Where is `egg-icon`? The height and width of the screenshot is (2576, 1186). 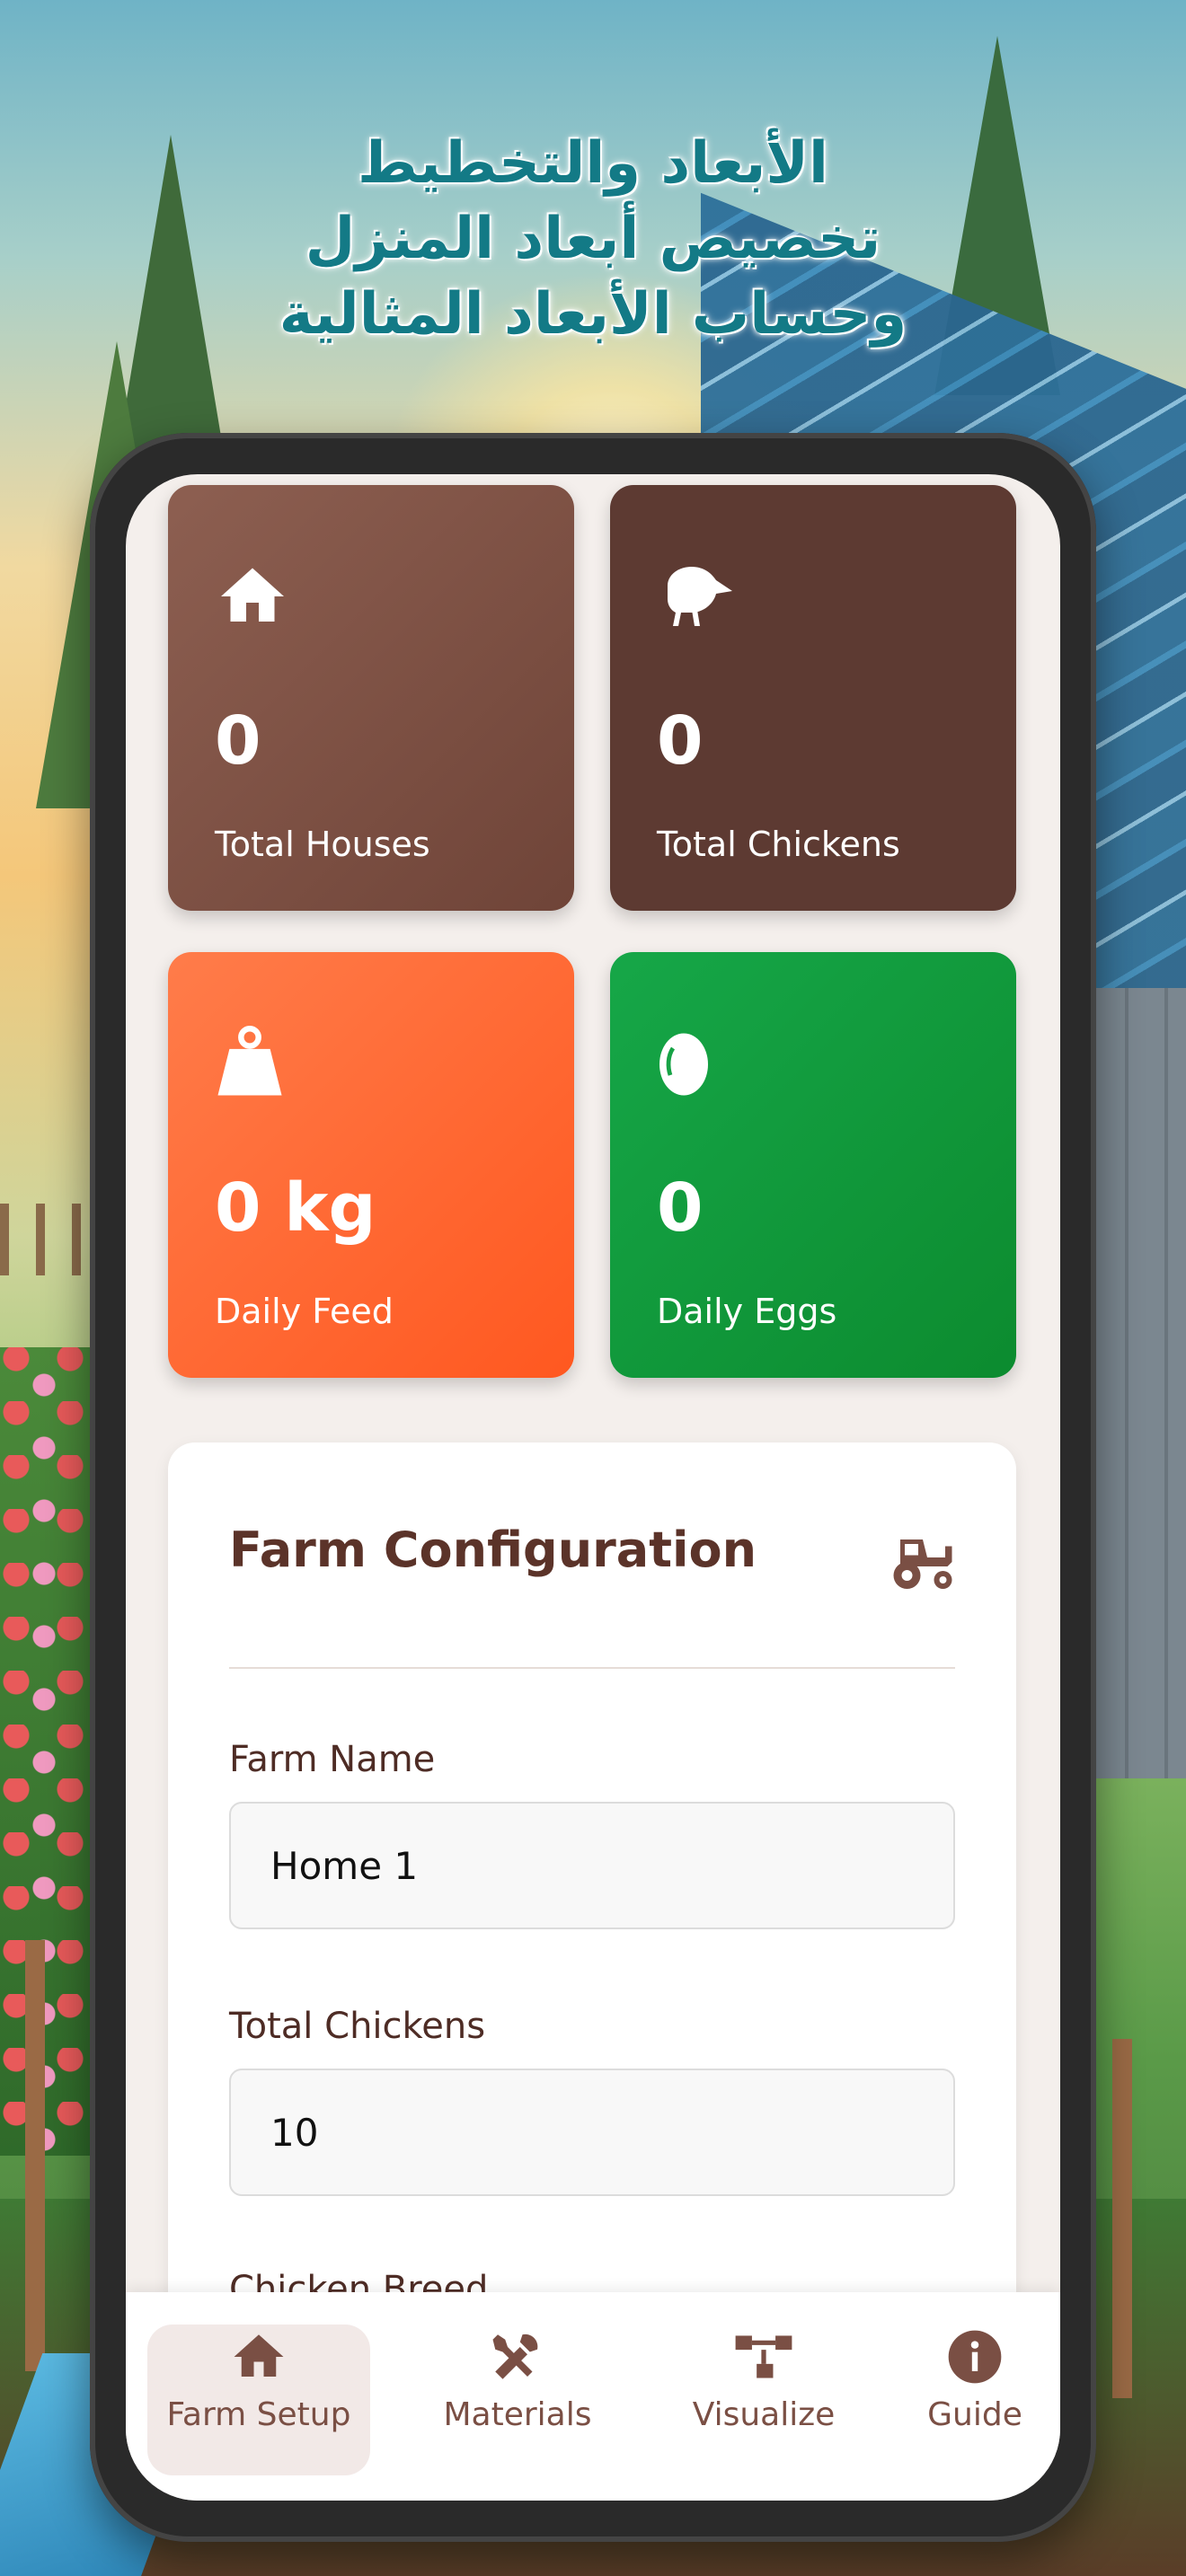 egg-icon is located at coordinates (684, 1063).